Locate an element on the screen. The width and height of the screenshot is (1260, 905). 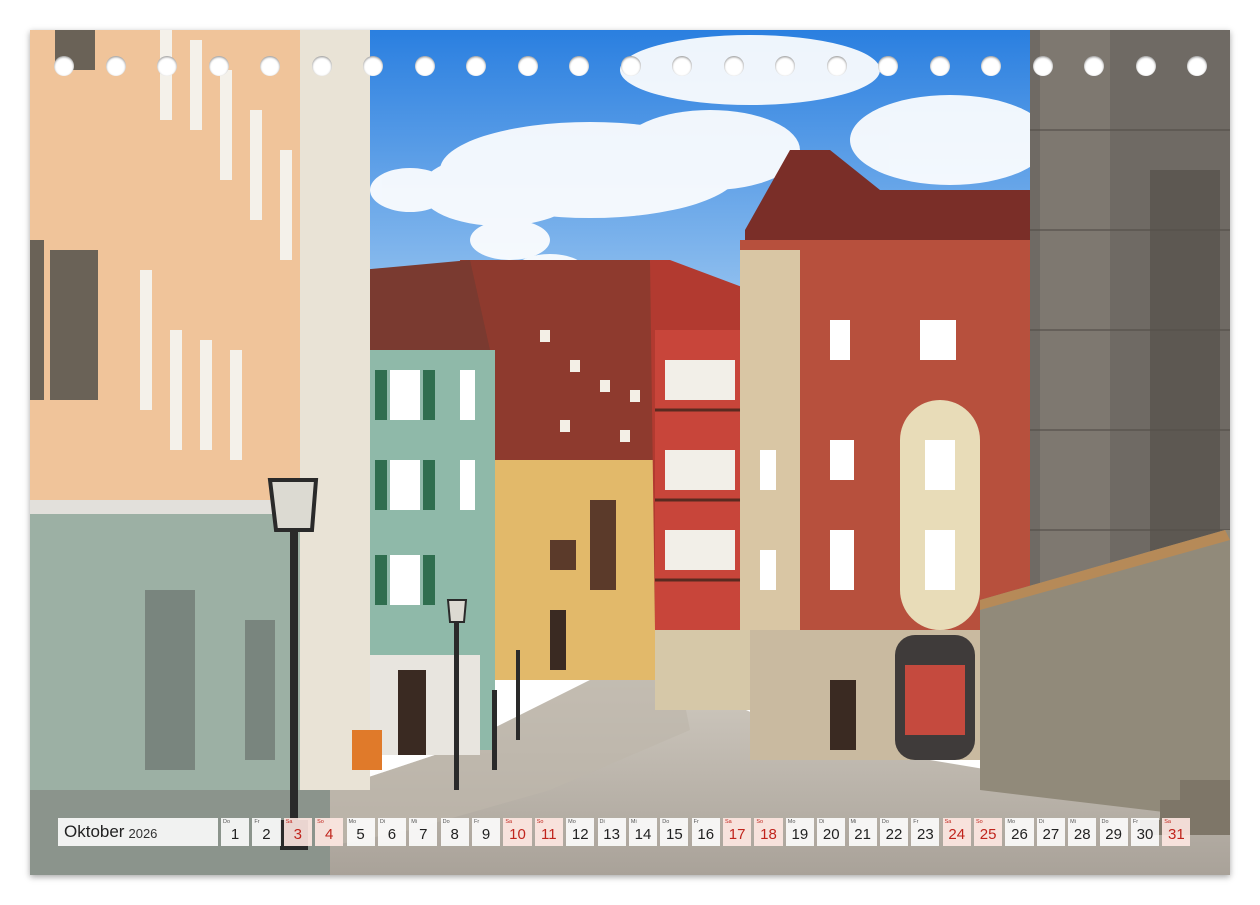
day-number: 19 is located at coordinates (800, 834).